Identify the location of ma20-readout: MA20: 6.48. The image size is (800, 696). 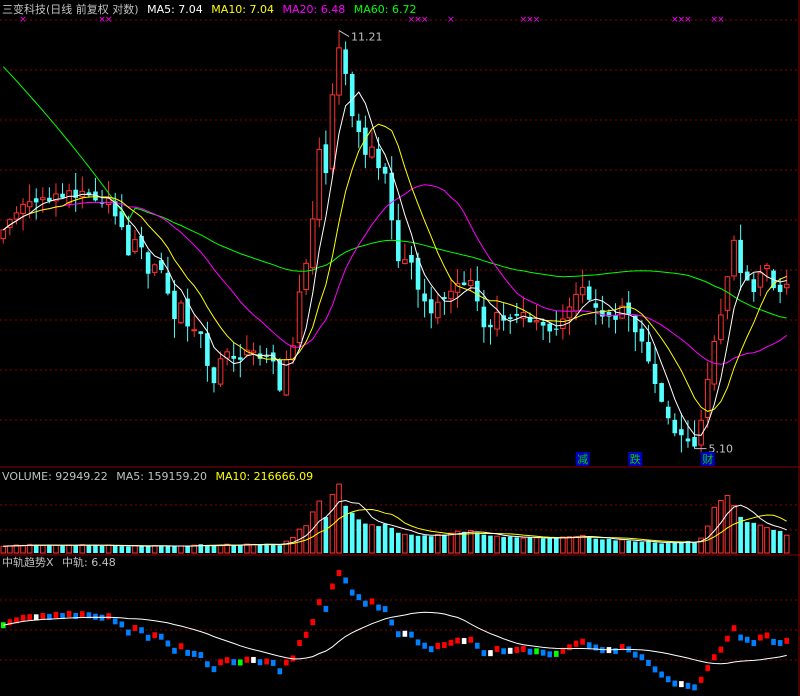
(314, 9).